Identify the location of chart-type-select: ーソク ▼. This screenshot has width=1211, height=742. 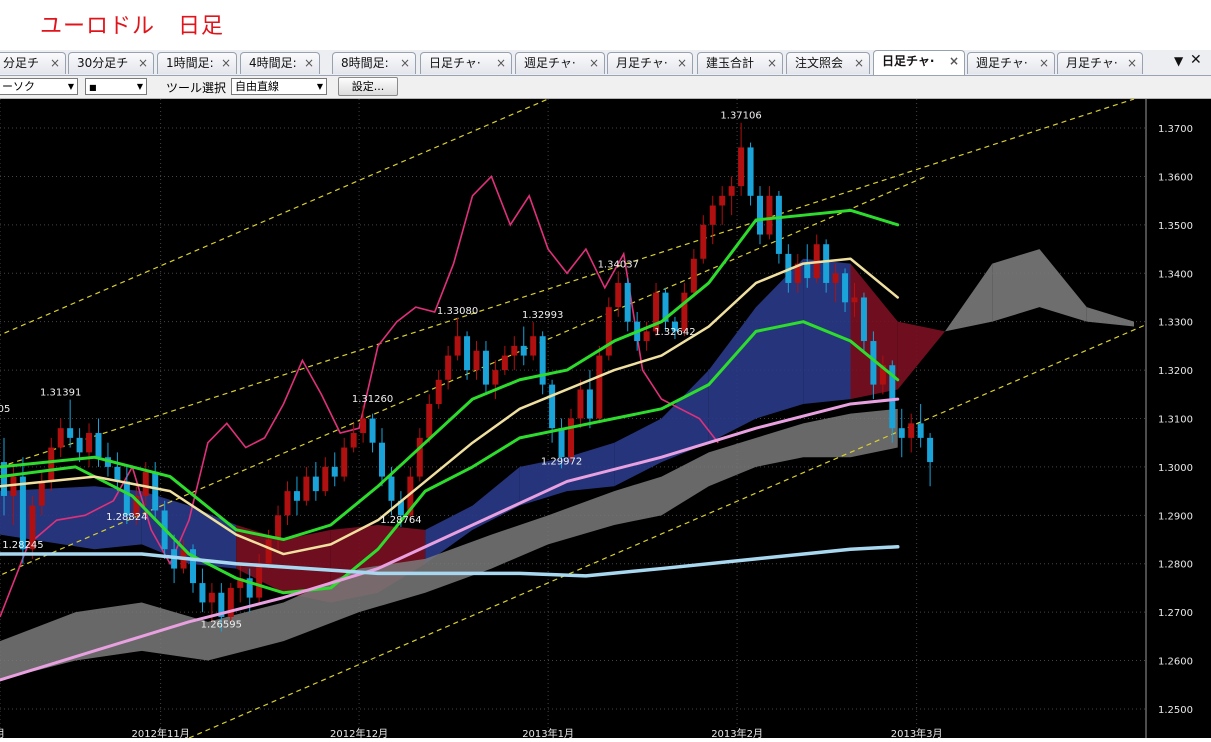
(39, 86).